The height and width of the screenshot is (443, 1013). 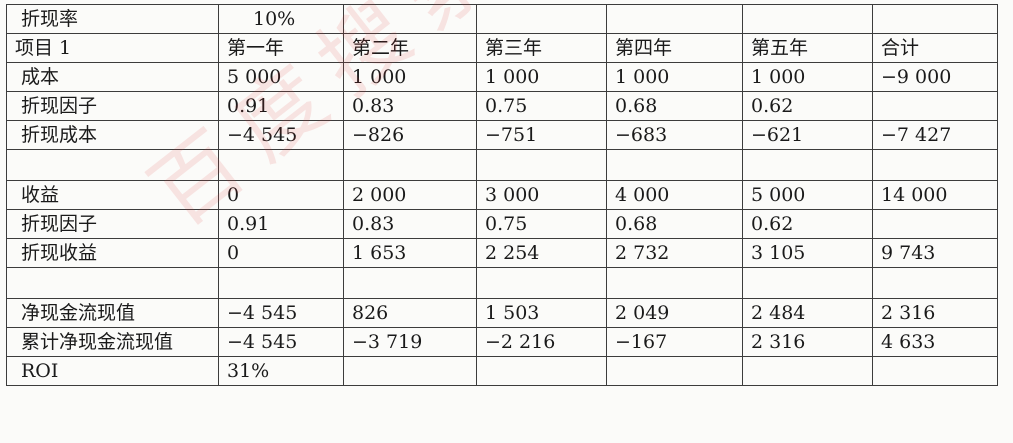 I want to click on column-header: 项目 1, so click(x=112, y=48).